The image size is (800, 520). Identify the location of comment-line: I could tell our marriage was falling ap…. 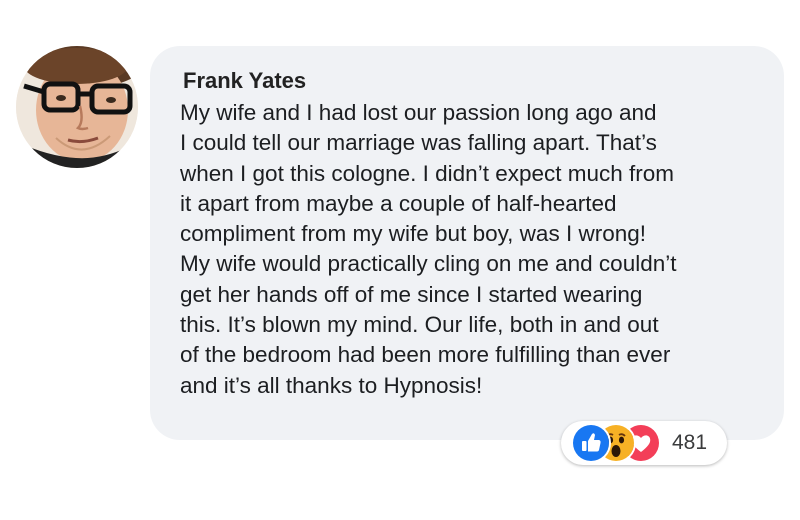
(418, 143).